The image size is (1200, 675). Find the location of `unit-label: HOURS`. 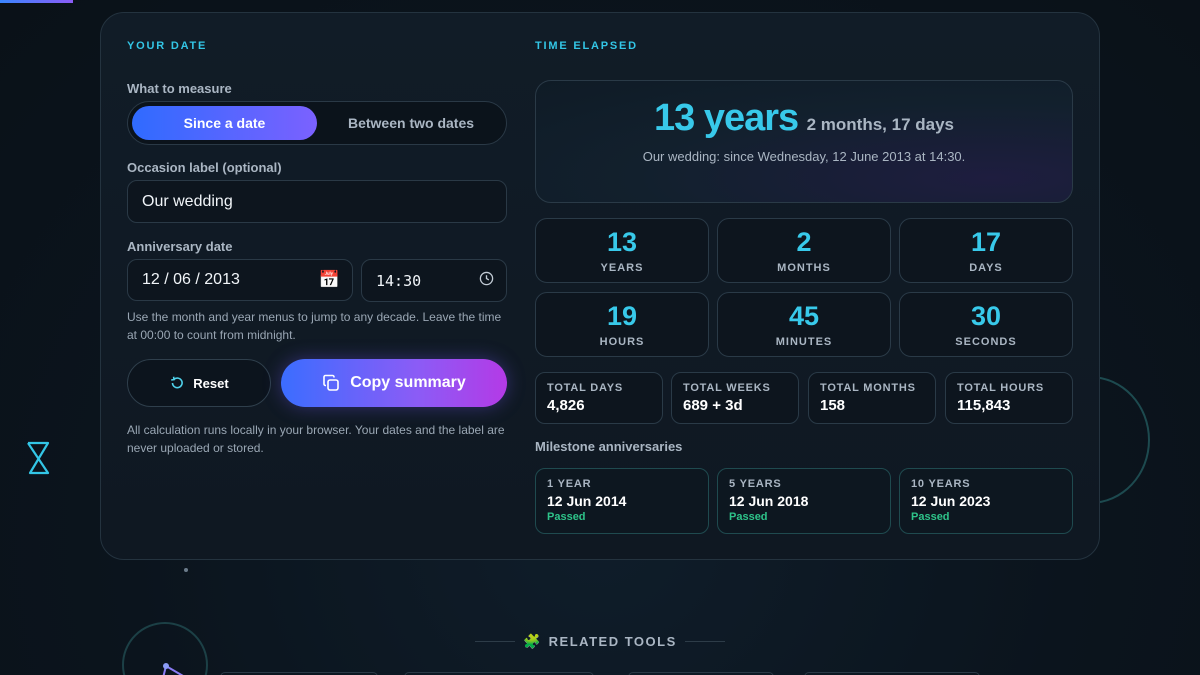

unit-label: HOURS is located at coordinates (622, 342).